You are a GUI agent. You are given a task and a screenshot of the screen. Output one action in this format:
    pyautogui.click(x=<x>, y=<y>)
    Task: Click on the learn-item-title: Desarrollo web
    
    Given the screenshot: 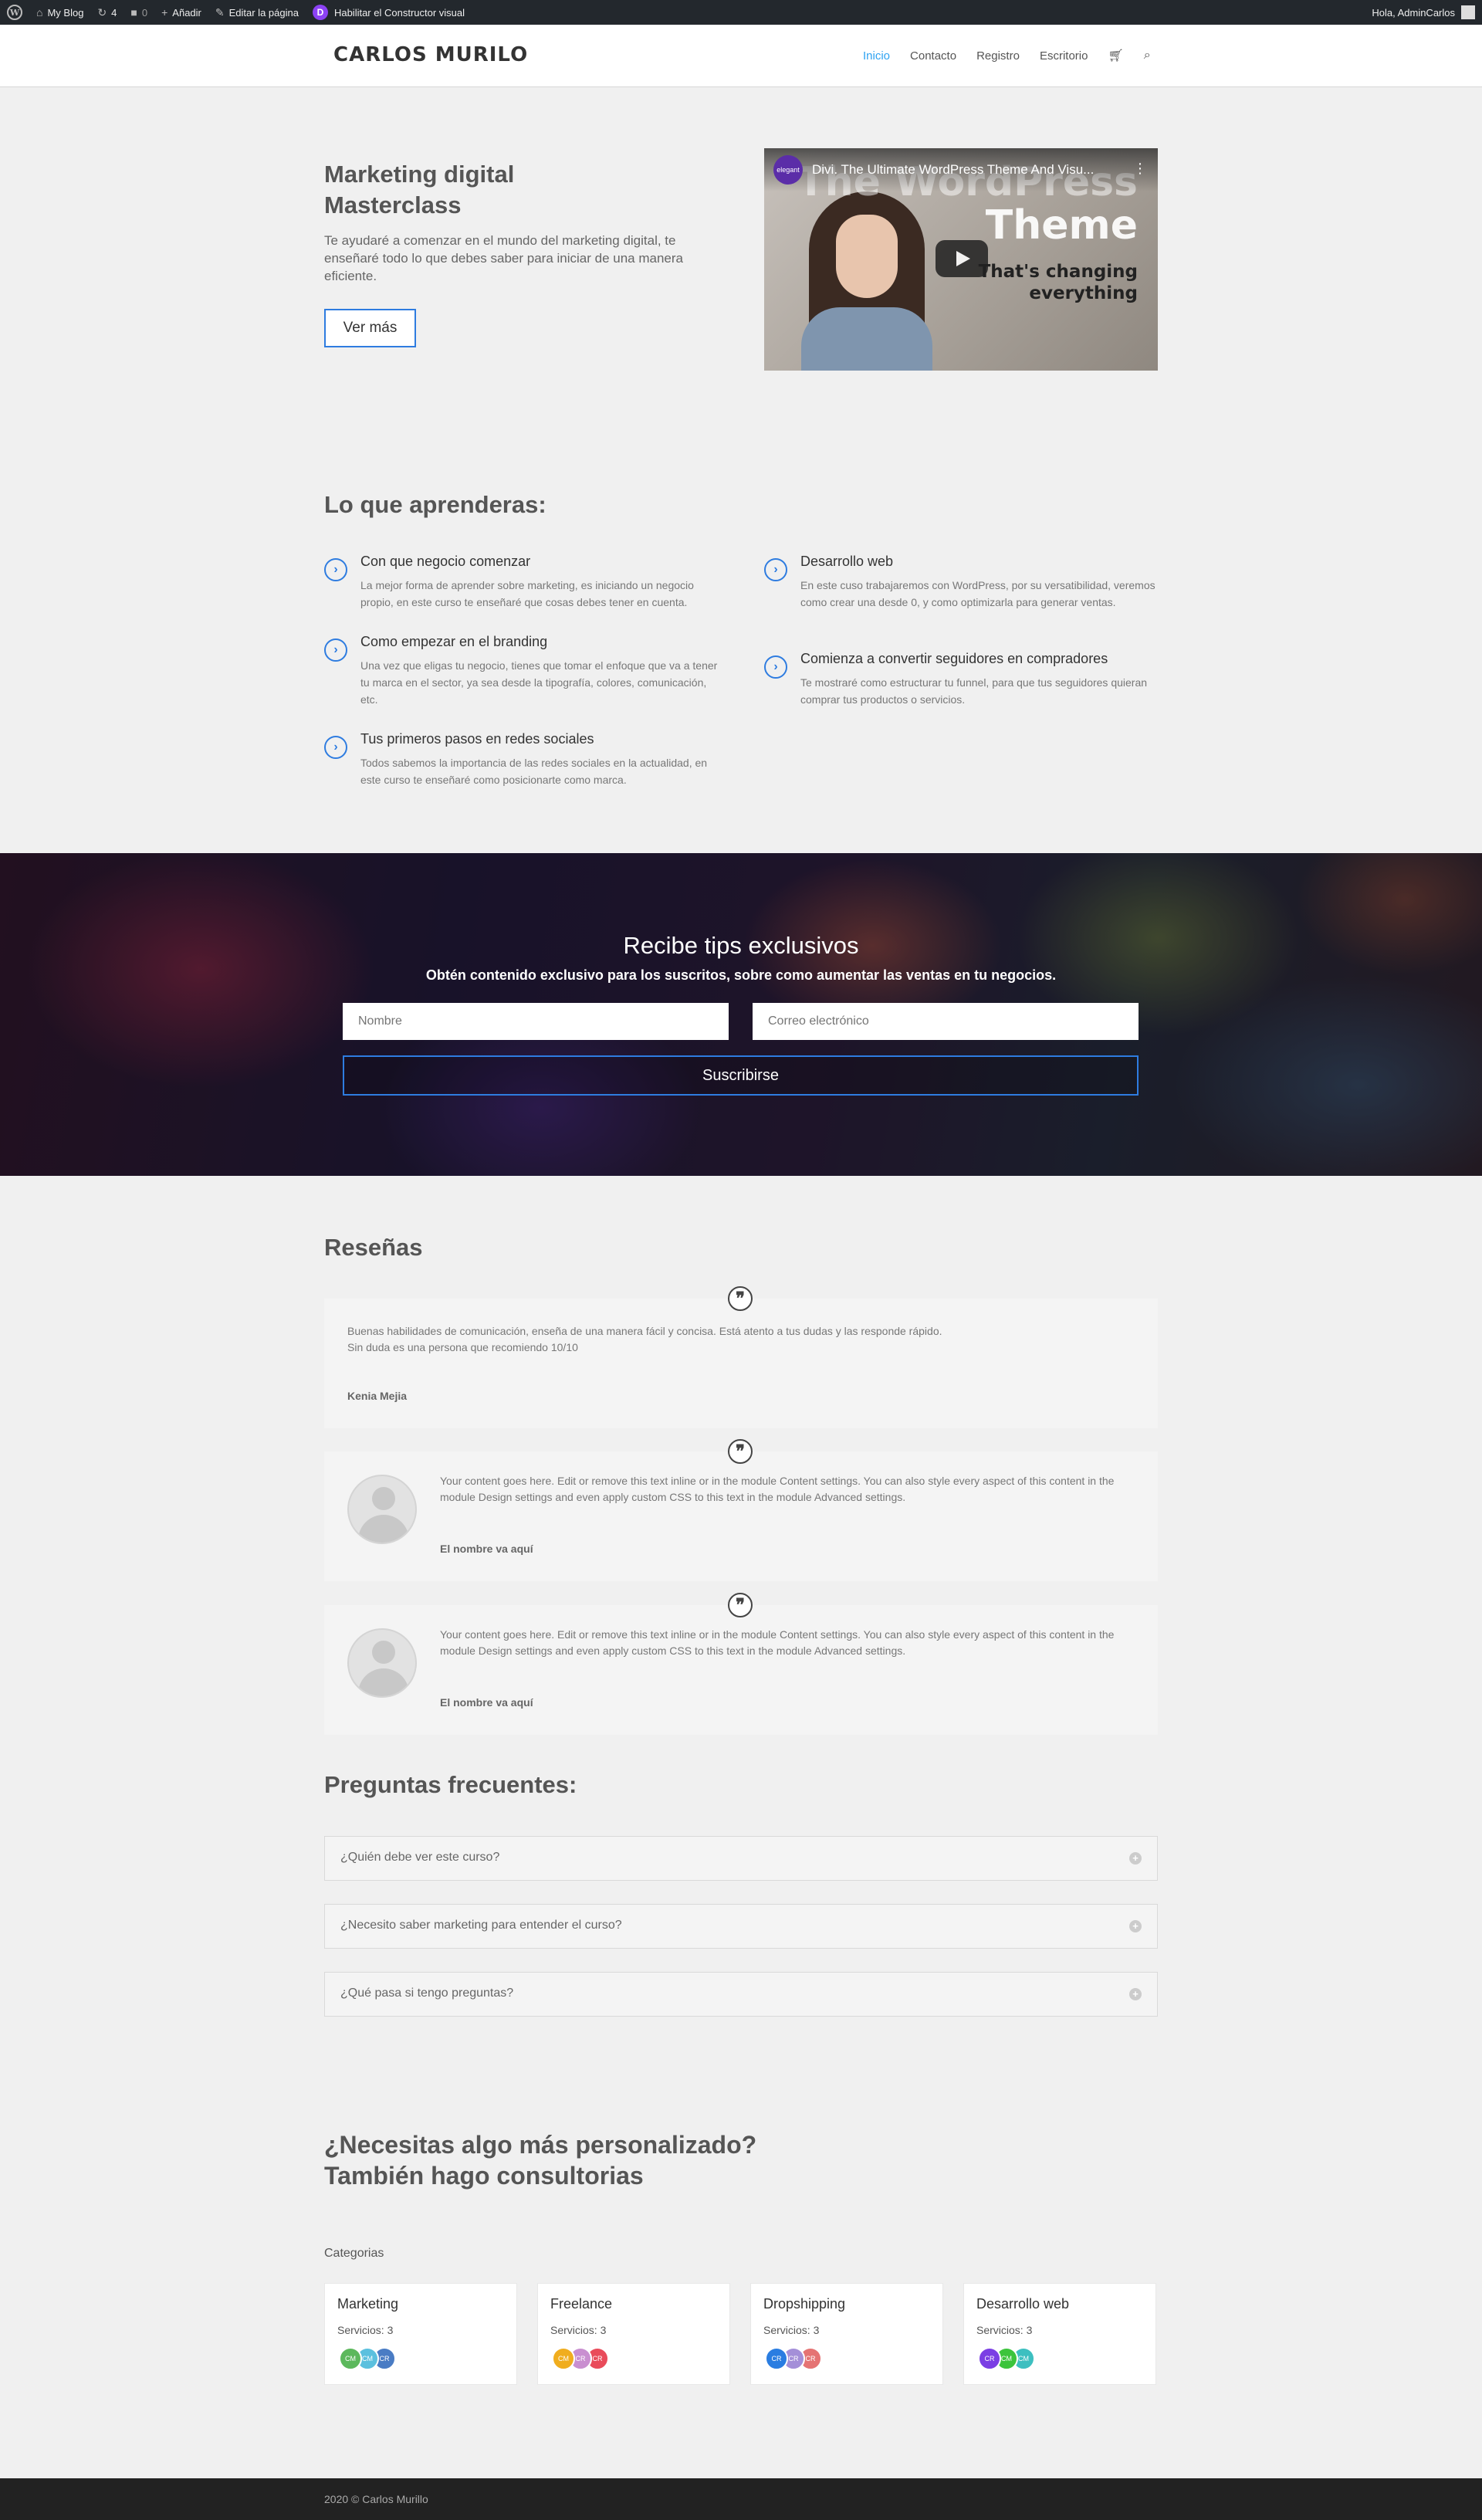 What is the action you would take?
    pyautogui.click(x=847, y=562)
    